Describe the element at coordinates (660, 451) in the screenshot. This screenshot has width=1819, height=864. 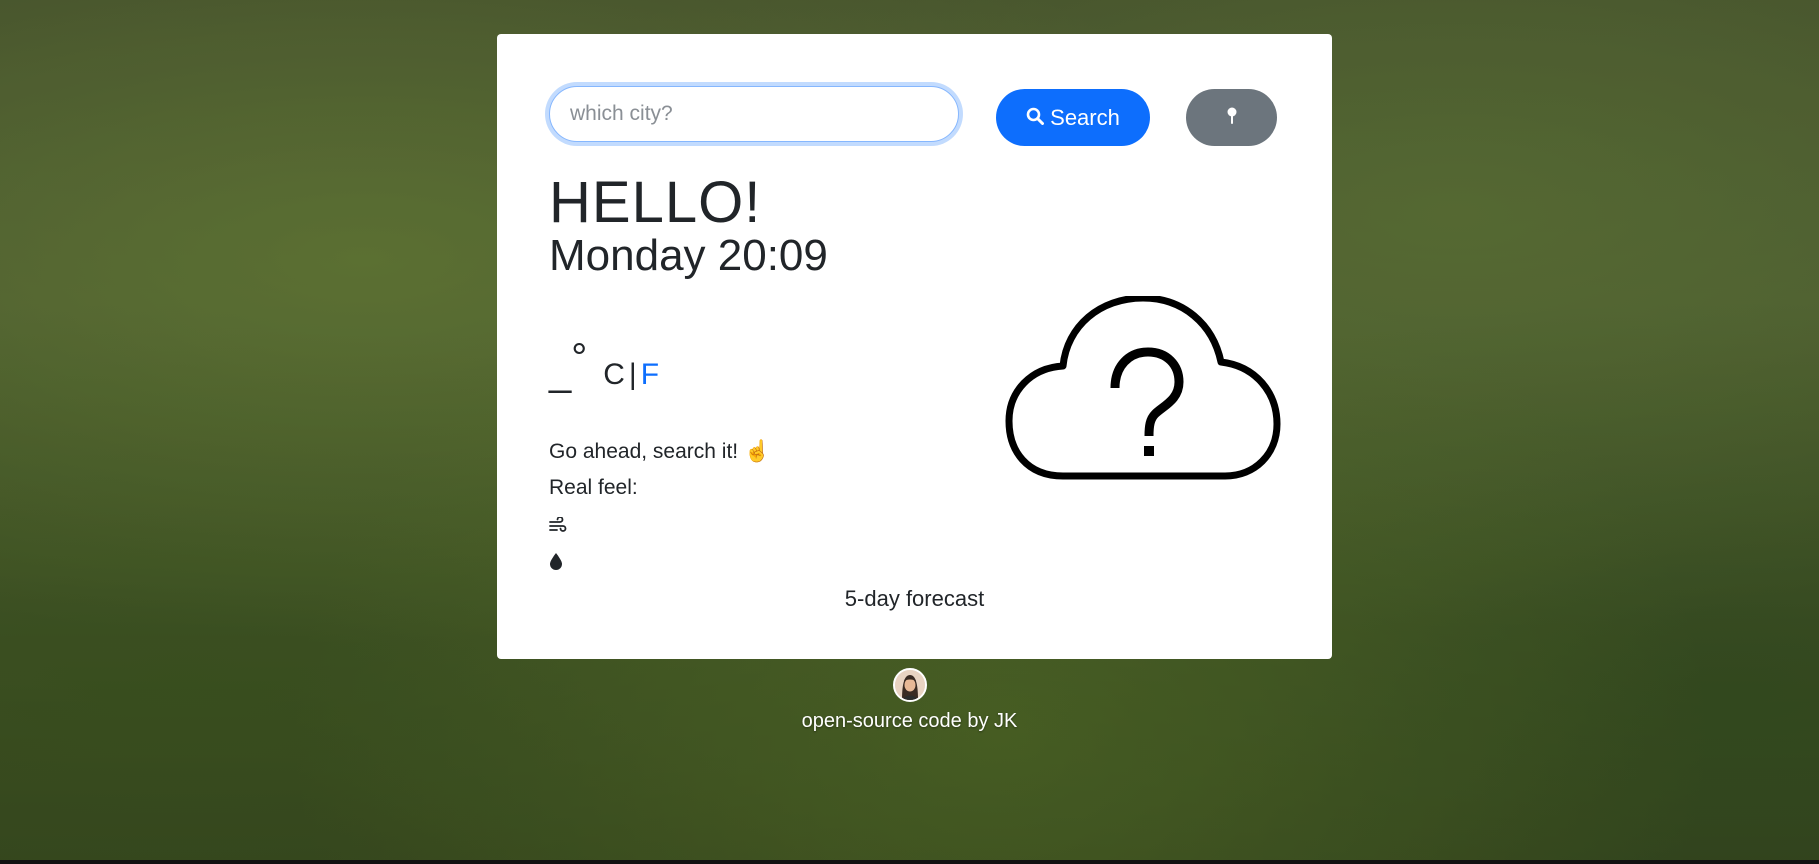
I see `weather-description: Go ahead, search it! ☝️` at that location.